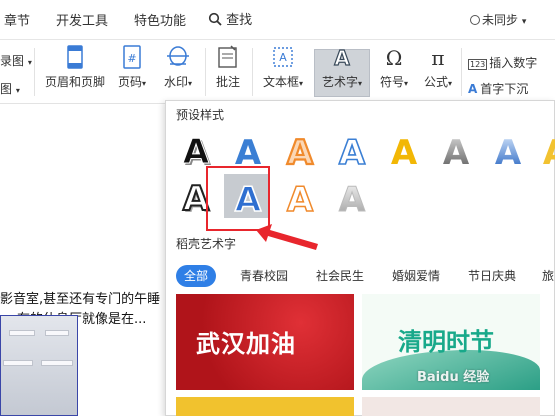  I want to click on sync-label: 未同步, so click(500, 20).